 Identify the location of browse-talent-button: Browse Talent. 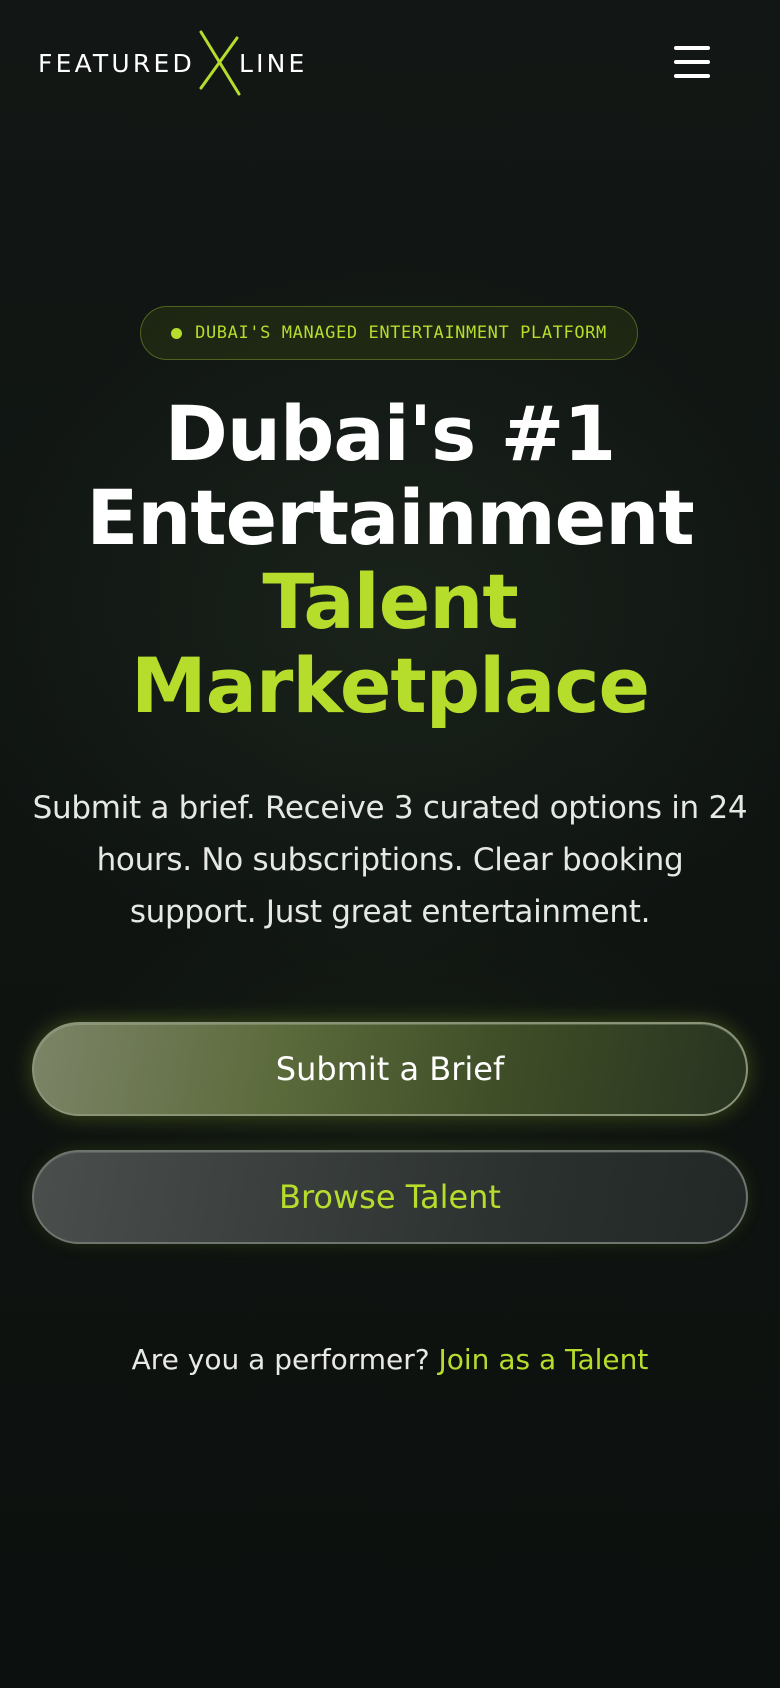
(390, 1197).